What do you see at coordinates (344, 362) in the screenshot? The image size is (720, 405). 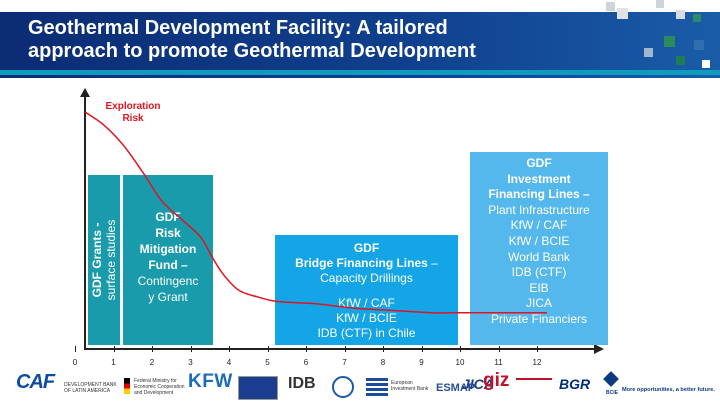 I see `x-tick-label: 7` at bounding box center [344, 362].